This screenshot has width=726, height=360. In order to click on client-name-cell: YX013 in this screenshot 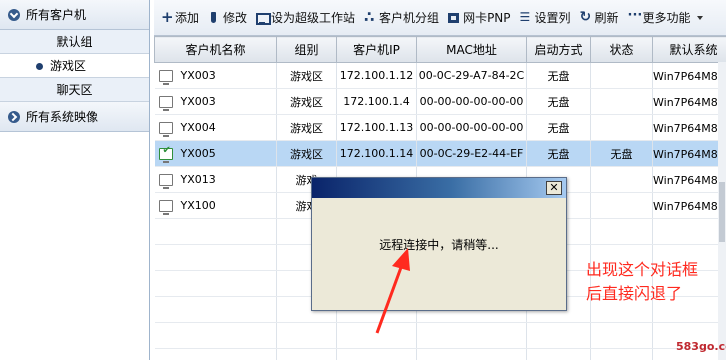, I will do `click(215, 179)`.